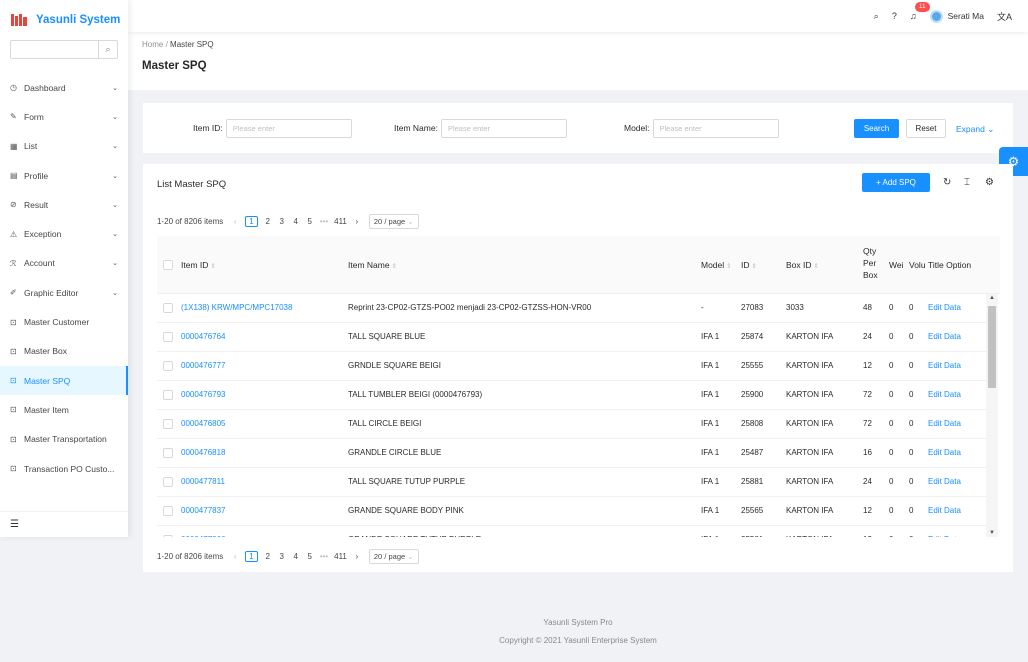  I want to click on sidebar-item: ▦ List ⌄, so click(64, 146).